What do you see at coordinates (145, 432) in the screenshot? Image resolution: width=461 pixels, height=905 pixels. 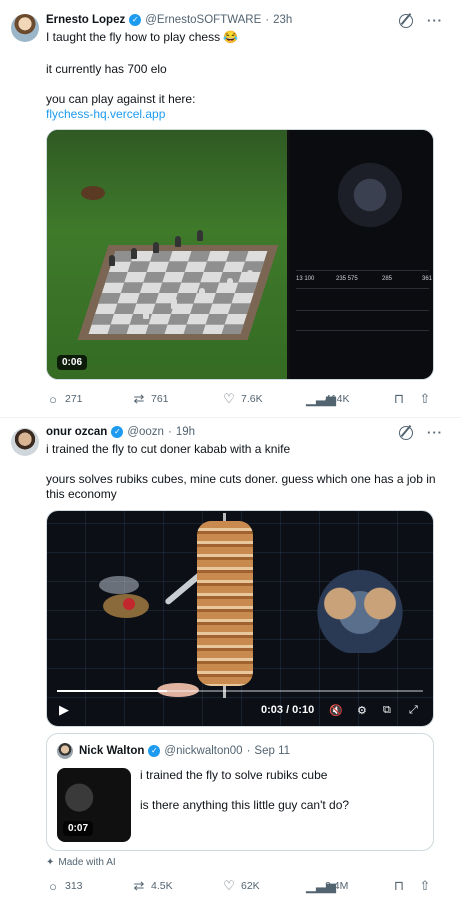 I see `author-handle: @oozn` at bounding box center [145, 432].